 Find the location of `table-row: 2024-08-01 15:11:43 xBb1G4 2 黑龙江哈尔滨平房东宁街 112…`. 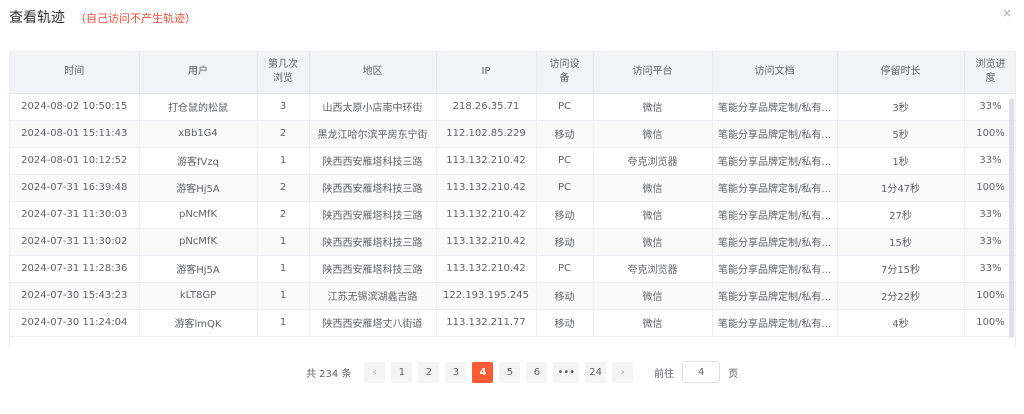

table-row: 2024-08-01 15:11:43 xBb1G4 2 黑龙江哈尔滨平房东宁街 112… is located at coordinates (512, 134).